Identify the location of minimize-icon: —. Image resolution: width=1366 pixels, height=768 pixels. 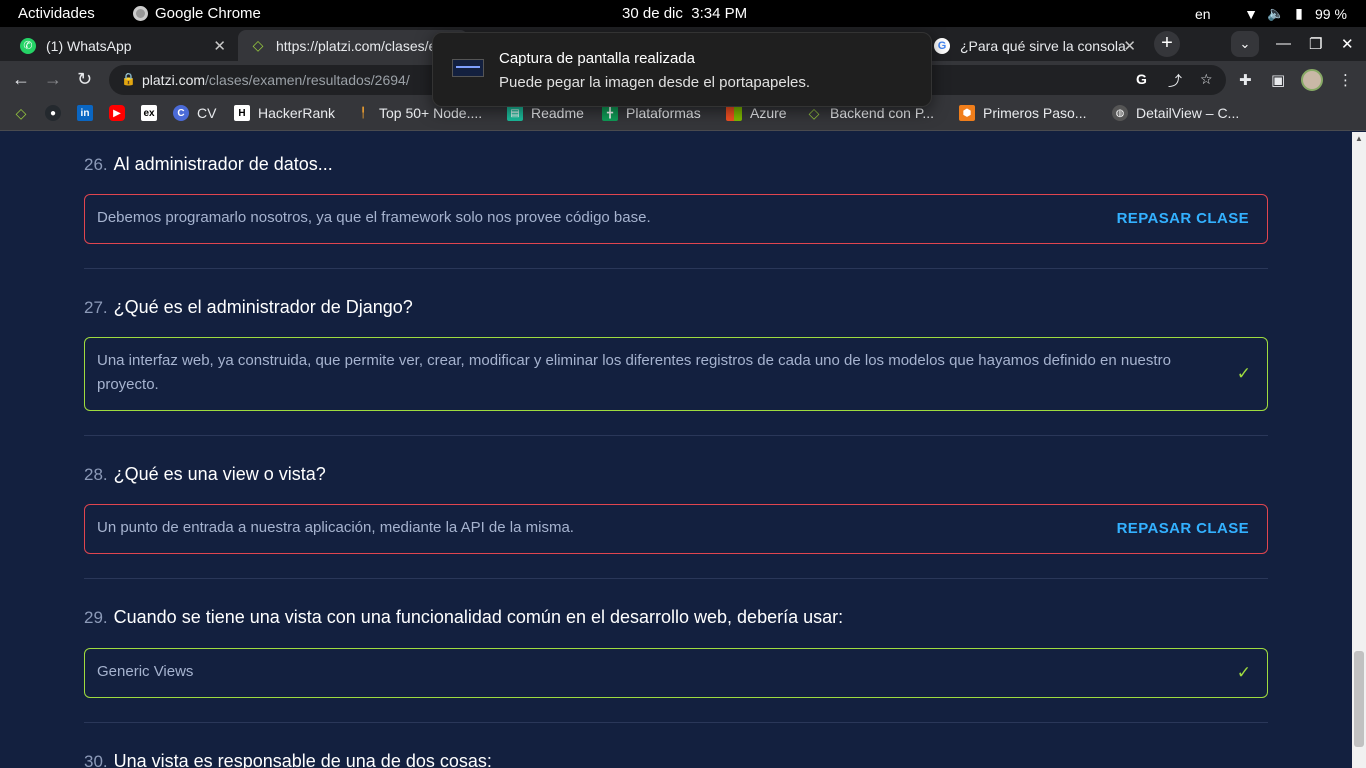
(1283, 43).